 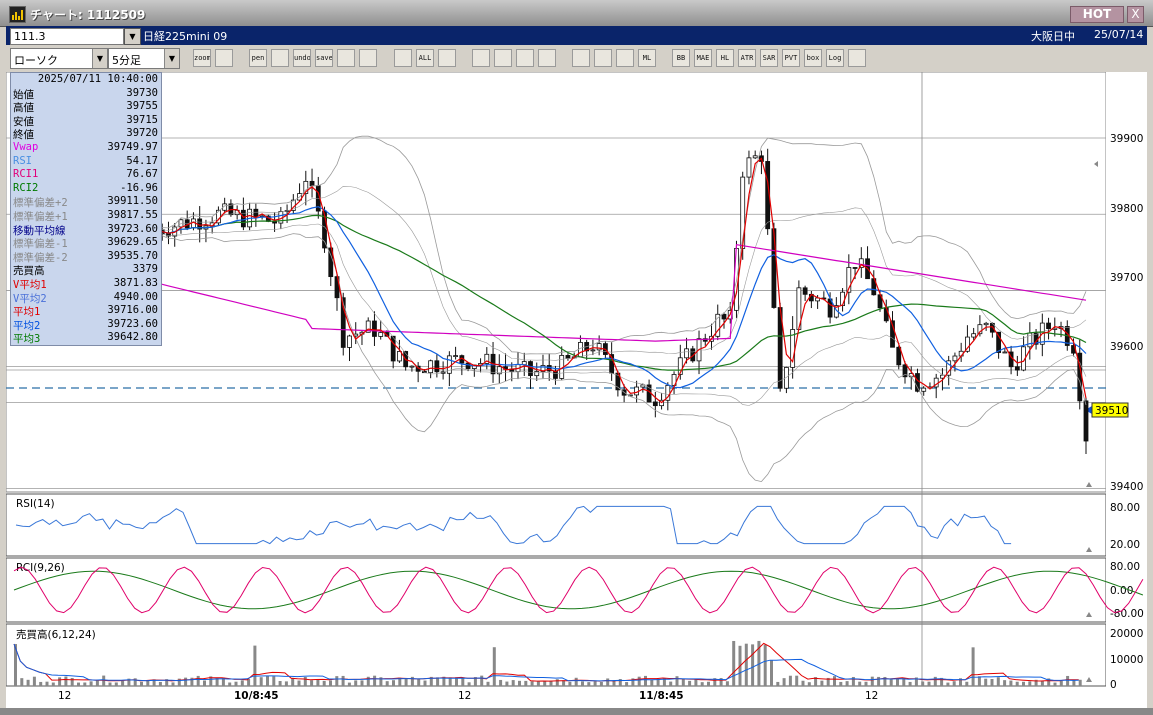 I want to click on toolbar-brush-button, so click(x=481, y=58).